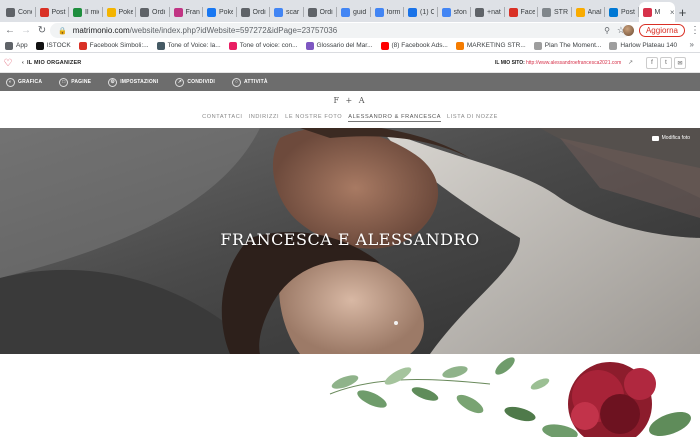  What do you see at coordinates (683, 12) in the screenshot?
I see `new-tab-icon: +` at bounding box center [683, 12].